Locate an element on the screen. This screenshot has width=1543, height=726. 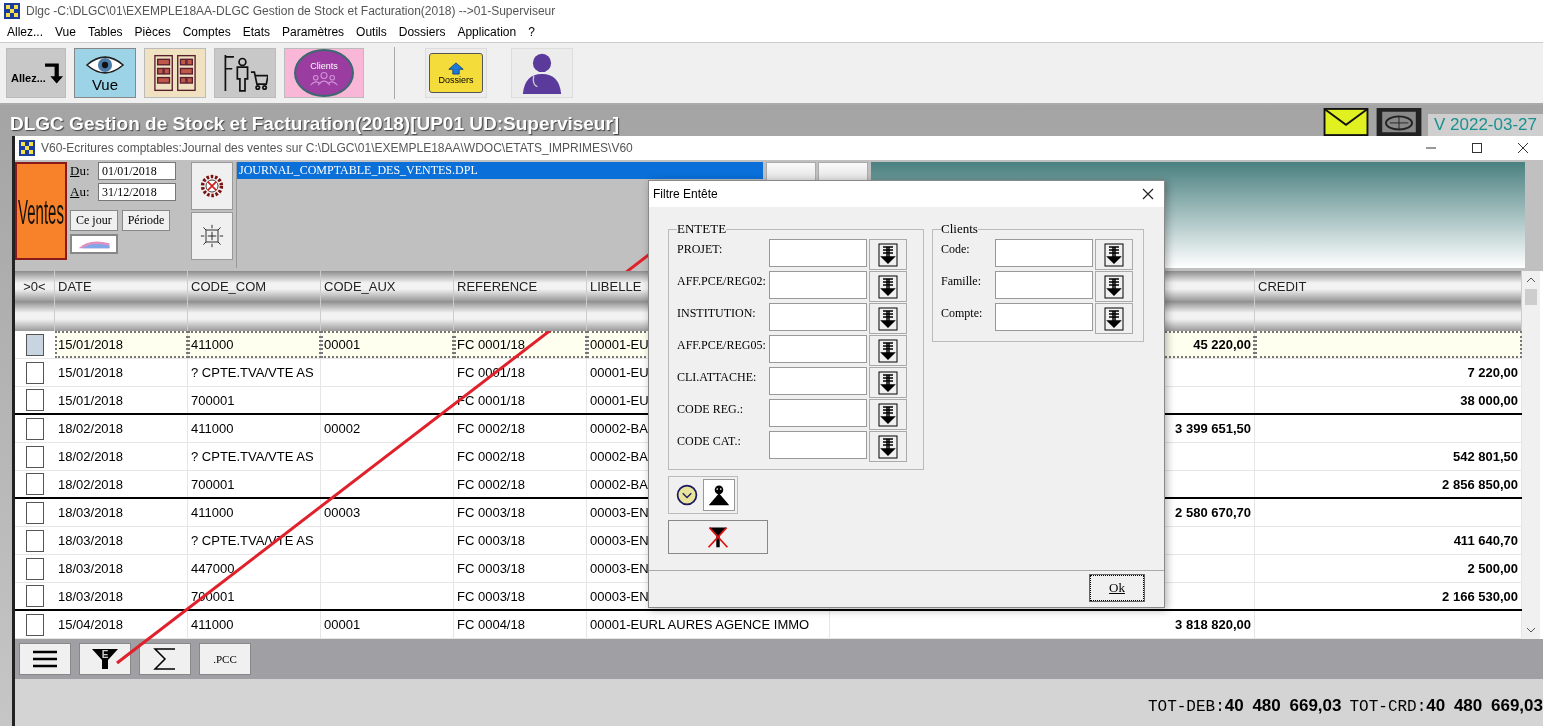
table-cell: 45 220,00 is located at coordinates (1222, 344).